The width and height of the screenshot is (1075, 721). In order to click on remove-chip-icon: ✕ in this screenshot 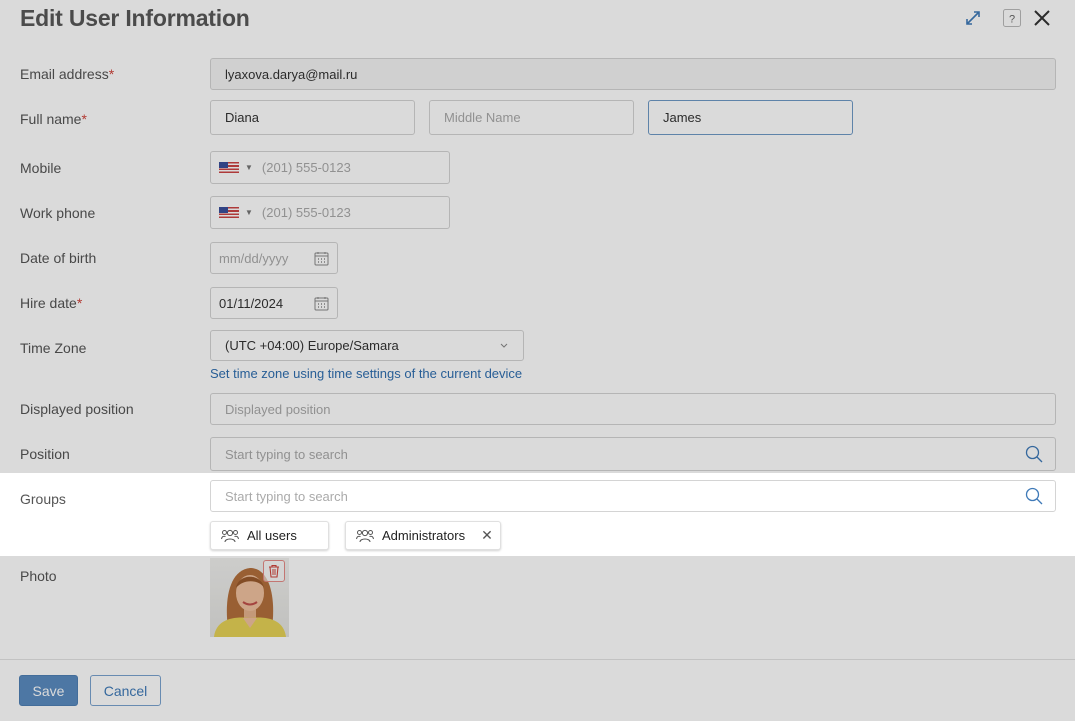, I will do `click(487, 535)`.